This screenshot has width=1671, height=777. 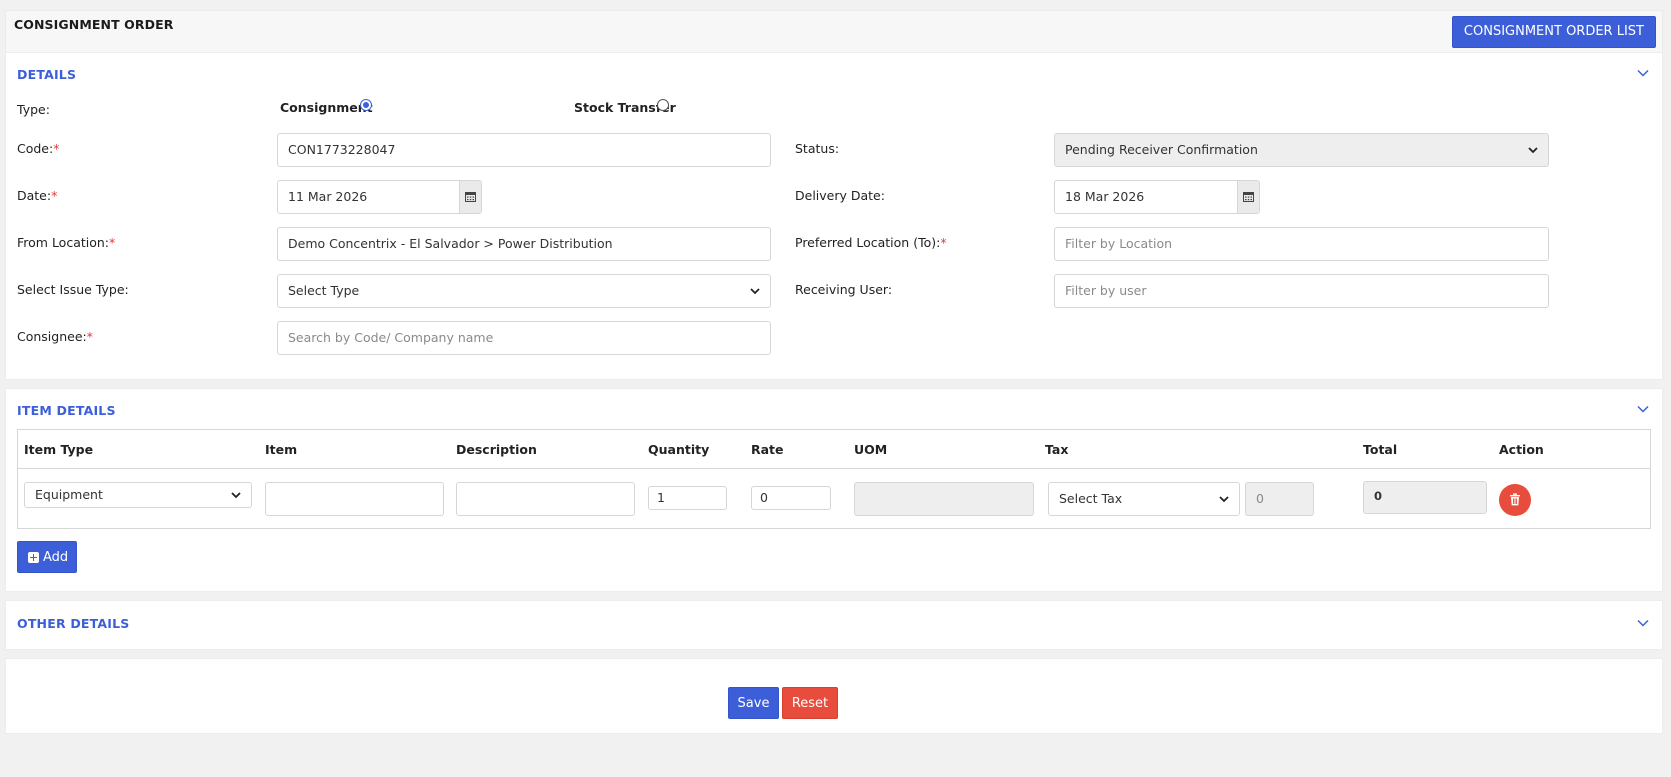 I want to click on preferred-location-input: Filter by Location, so click(x=1301, y=244).